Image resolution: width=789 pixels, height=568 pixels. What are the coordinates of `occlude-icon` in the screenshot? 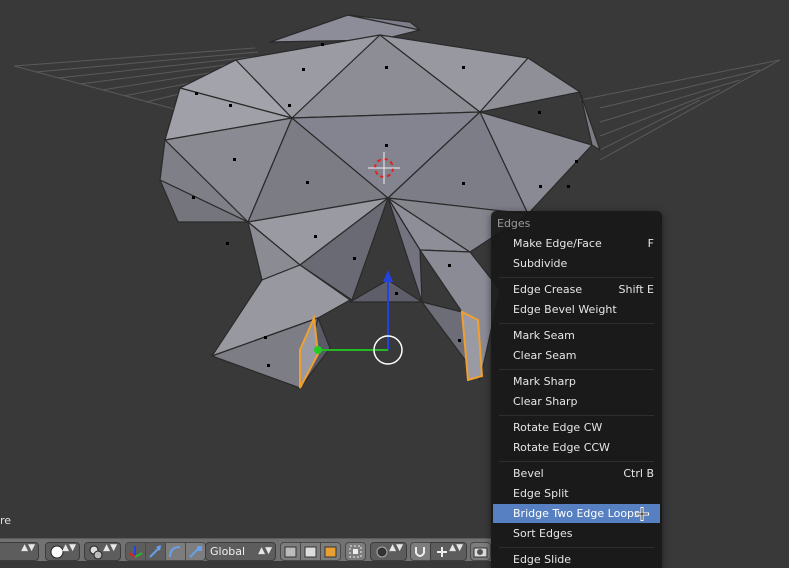 It's located at (355, 551).